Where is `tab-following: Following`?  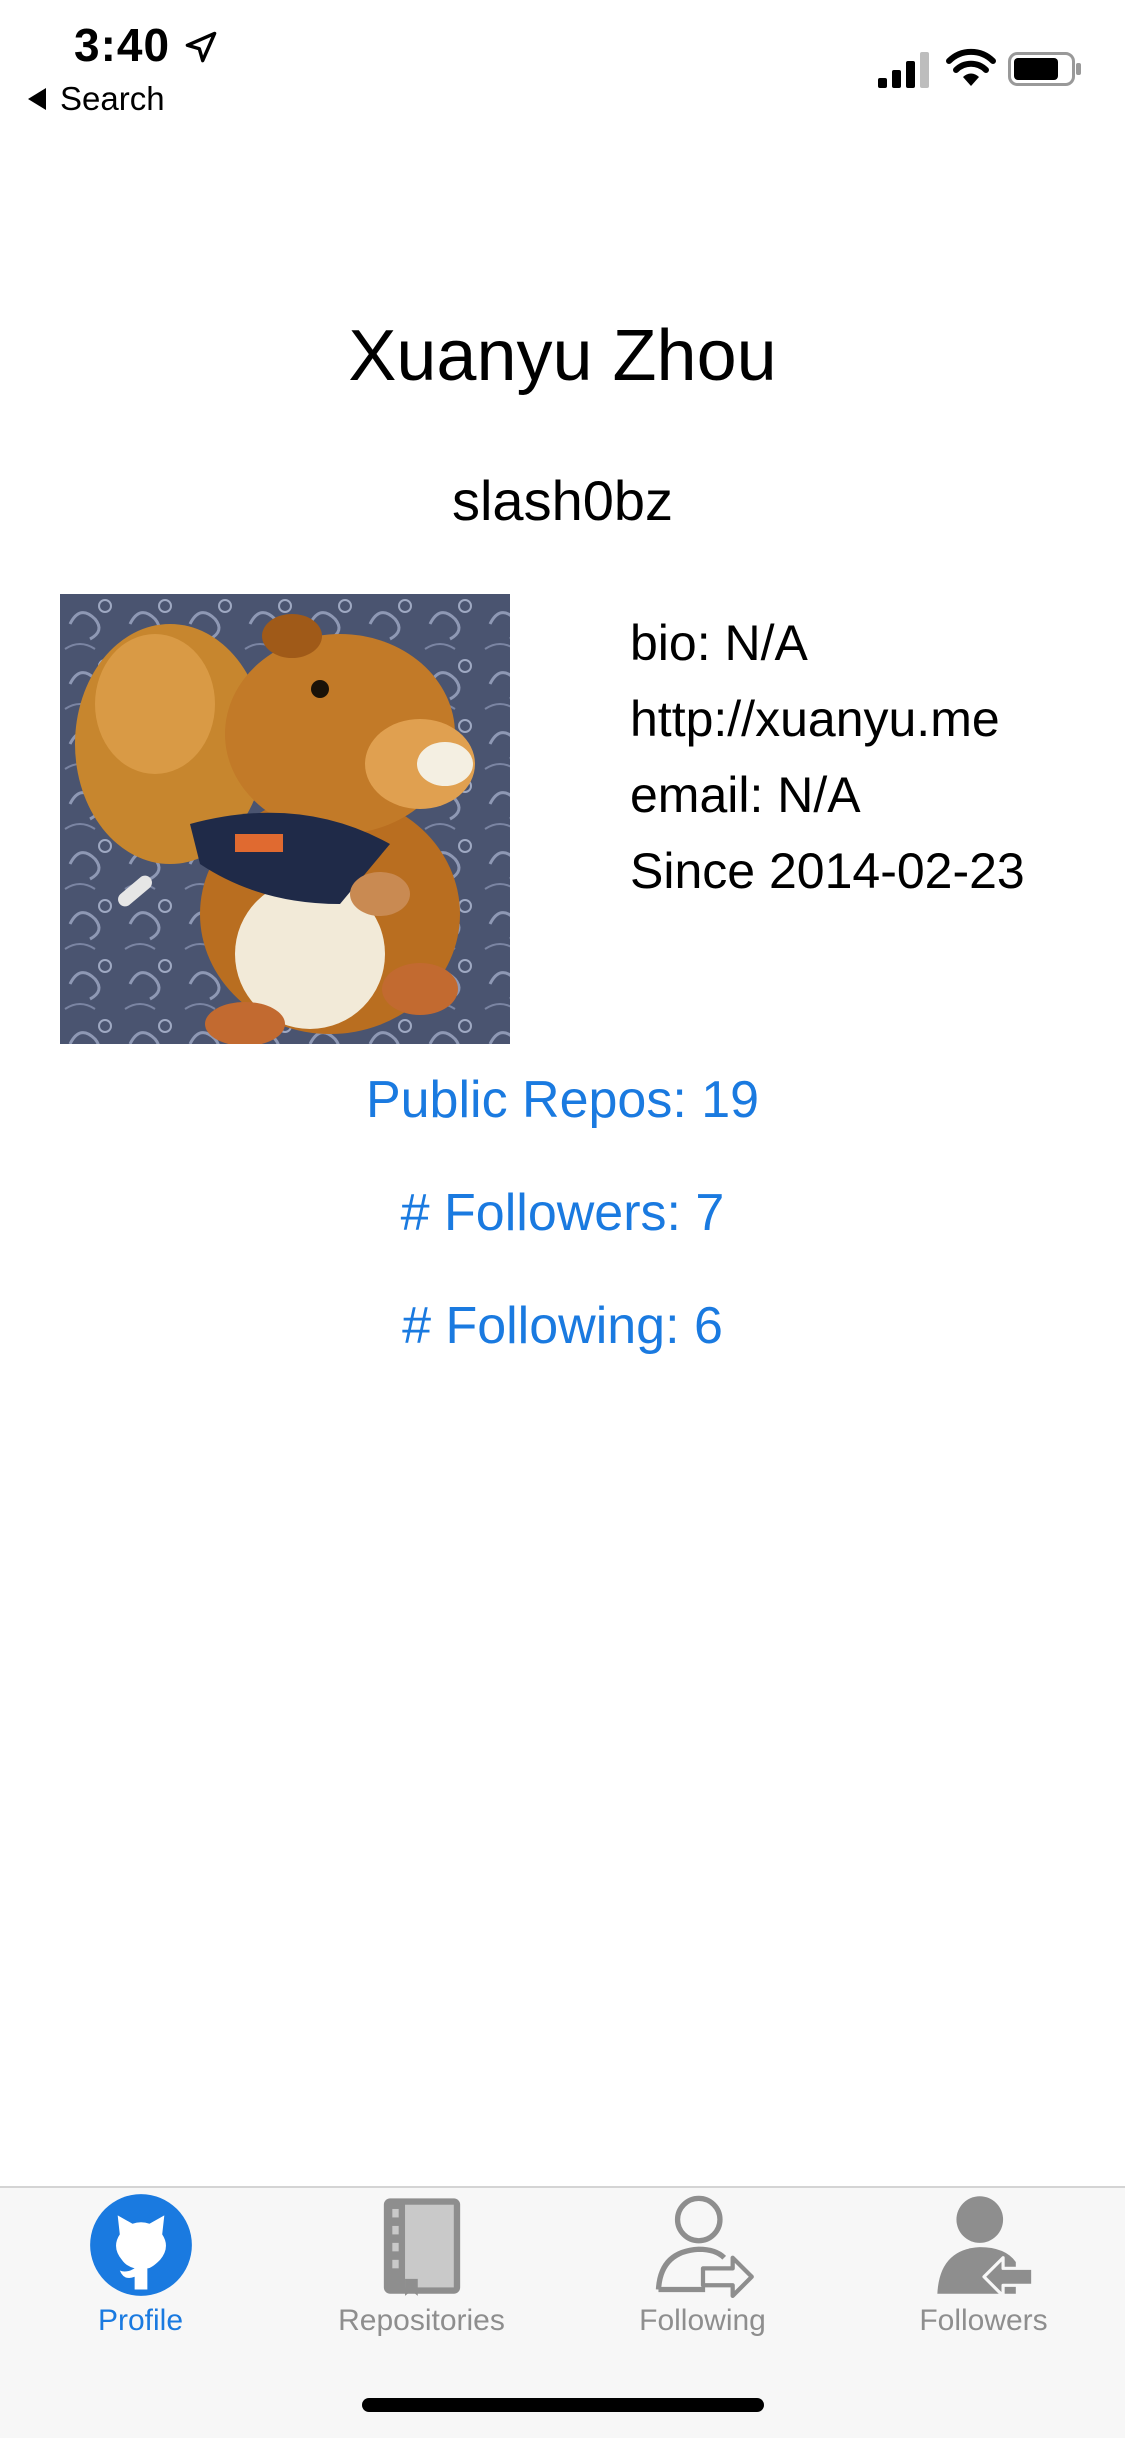 tab-following: Following is located at coordinates (702, 2268).